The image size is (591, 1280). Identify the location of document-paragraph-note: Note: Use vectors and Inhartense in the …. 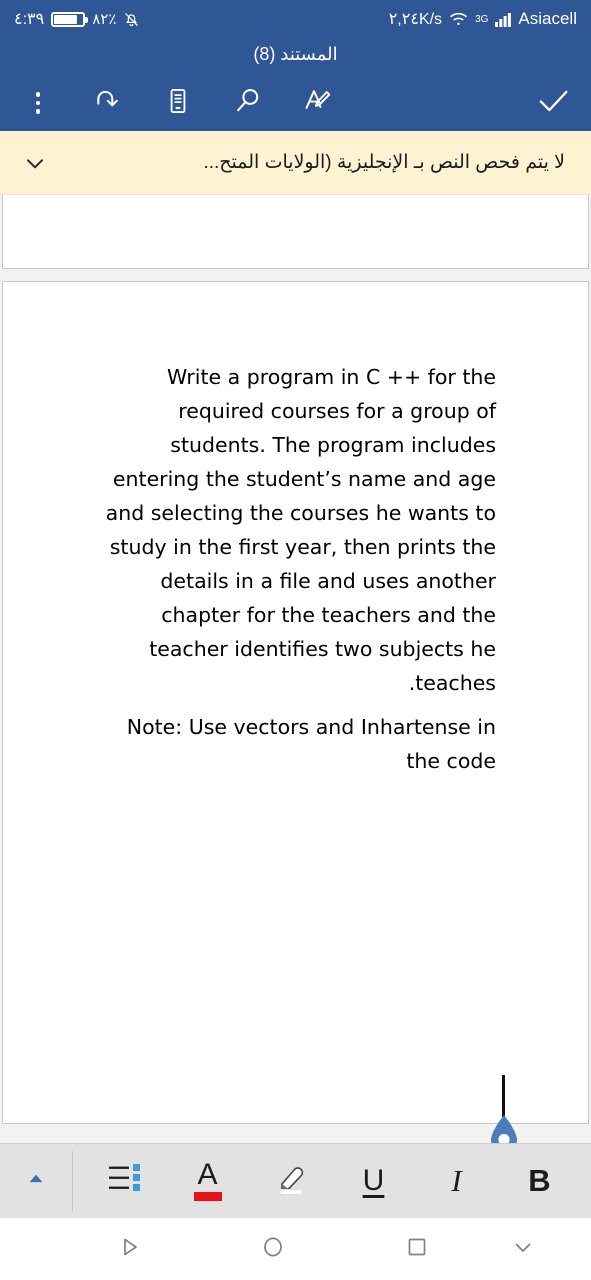
(311, 744).